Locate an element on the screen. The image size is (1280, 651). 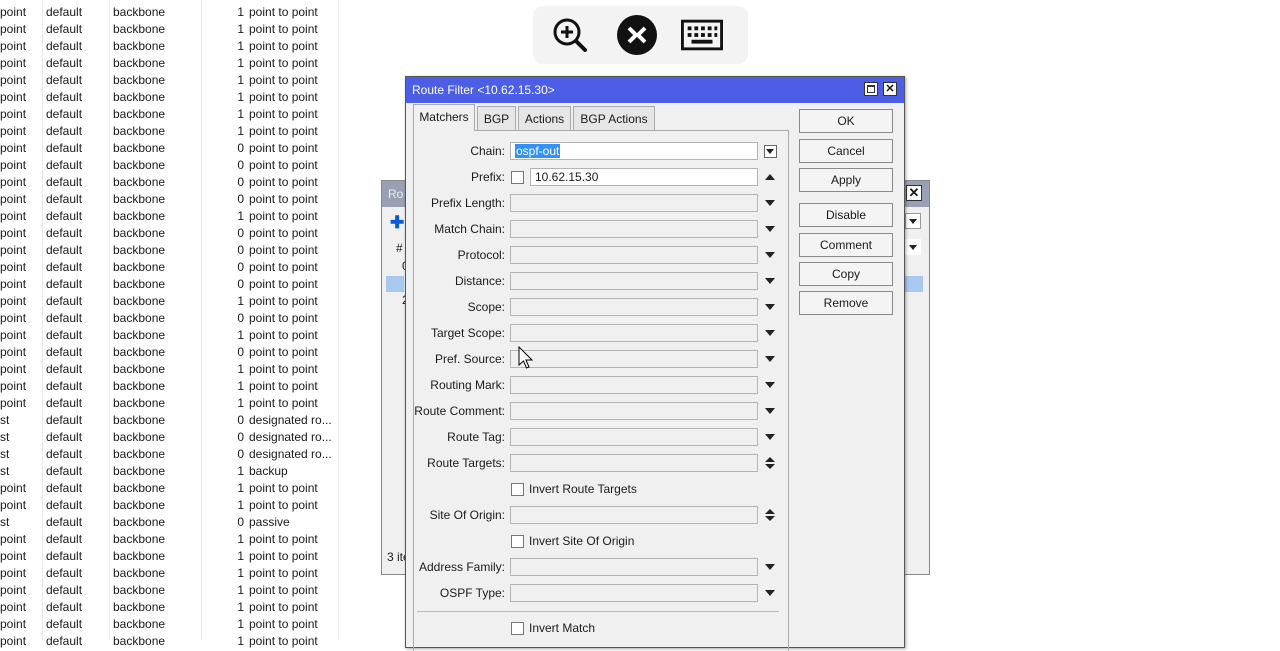
route-targets-updown-icon is located at coordinates (770, 463).